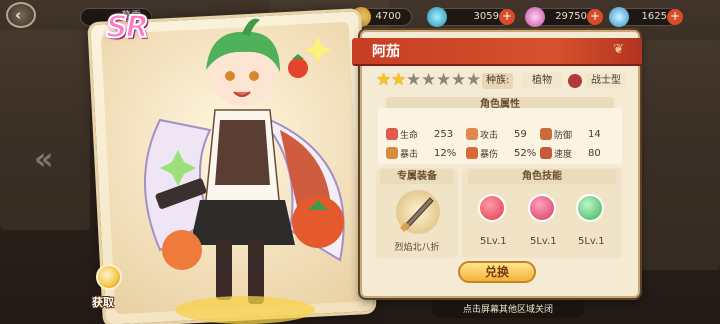  What do you see at coordinates (618, 49) in the screenshot?
I see `ornament-icon: ❦` at bounding box center [618, 49].